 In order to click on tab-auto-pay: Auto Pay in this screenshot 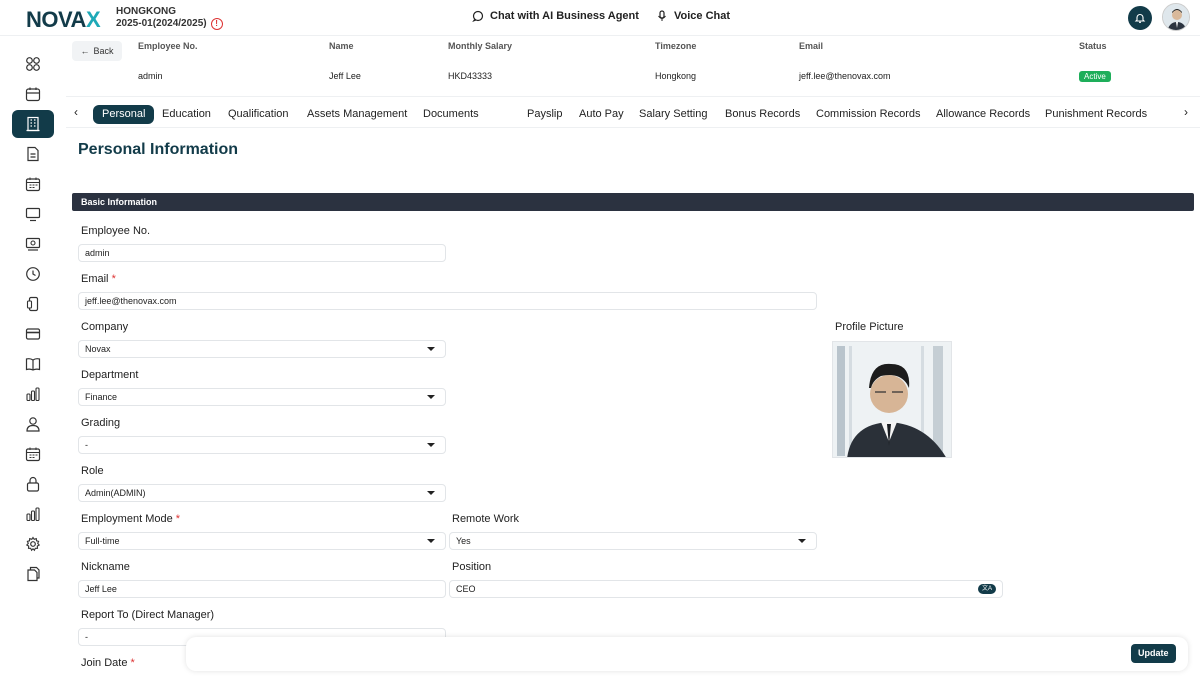, I will do `click(601, 114)`.